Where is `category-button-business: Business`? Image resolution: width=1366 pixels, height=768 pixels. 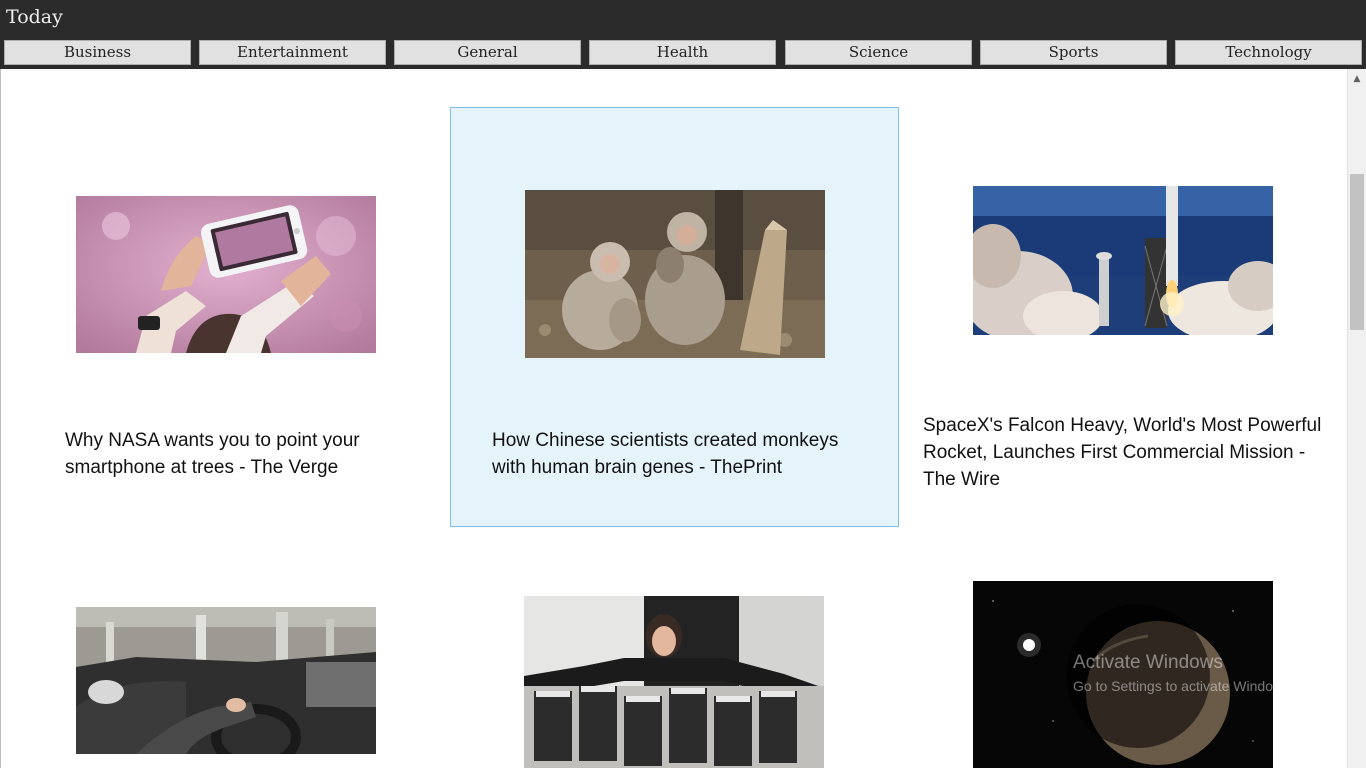
category-button-business: Business is located at coordinates (97, 52).